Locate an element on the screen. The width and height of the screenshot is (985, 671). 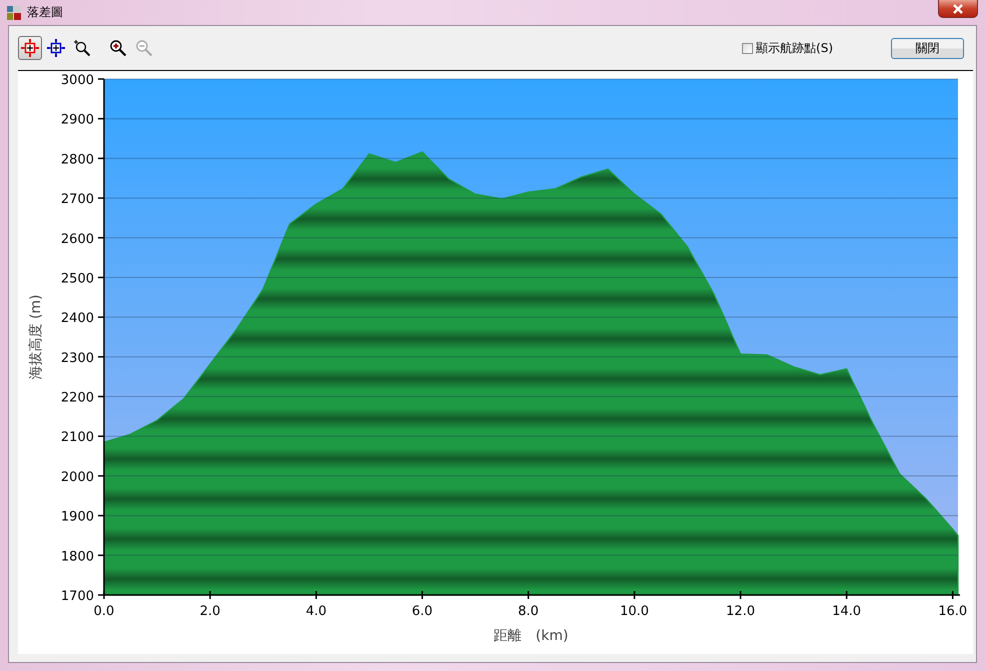
x-tick-label: 2.0 is located at coordinates (210, 611).